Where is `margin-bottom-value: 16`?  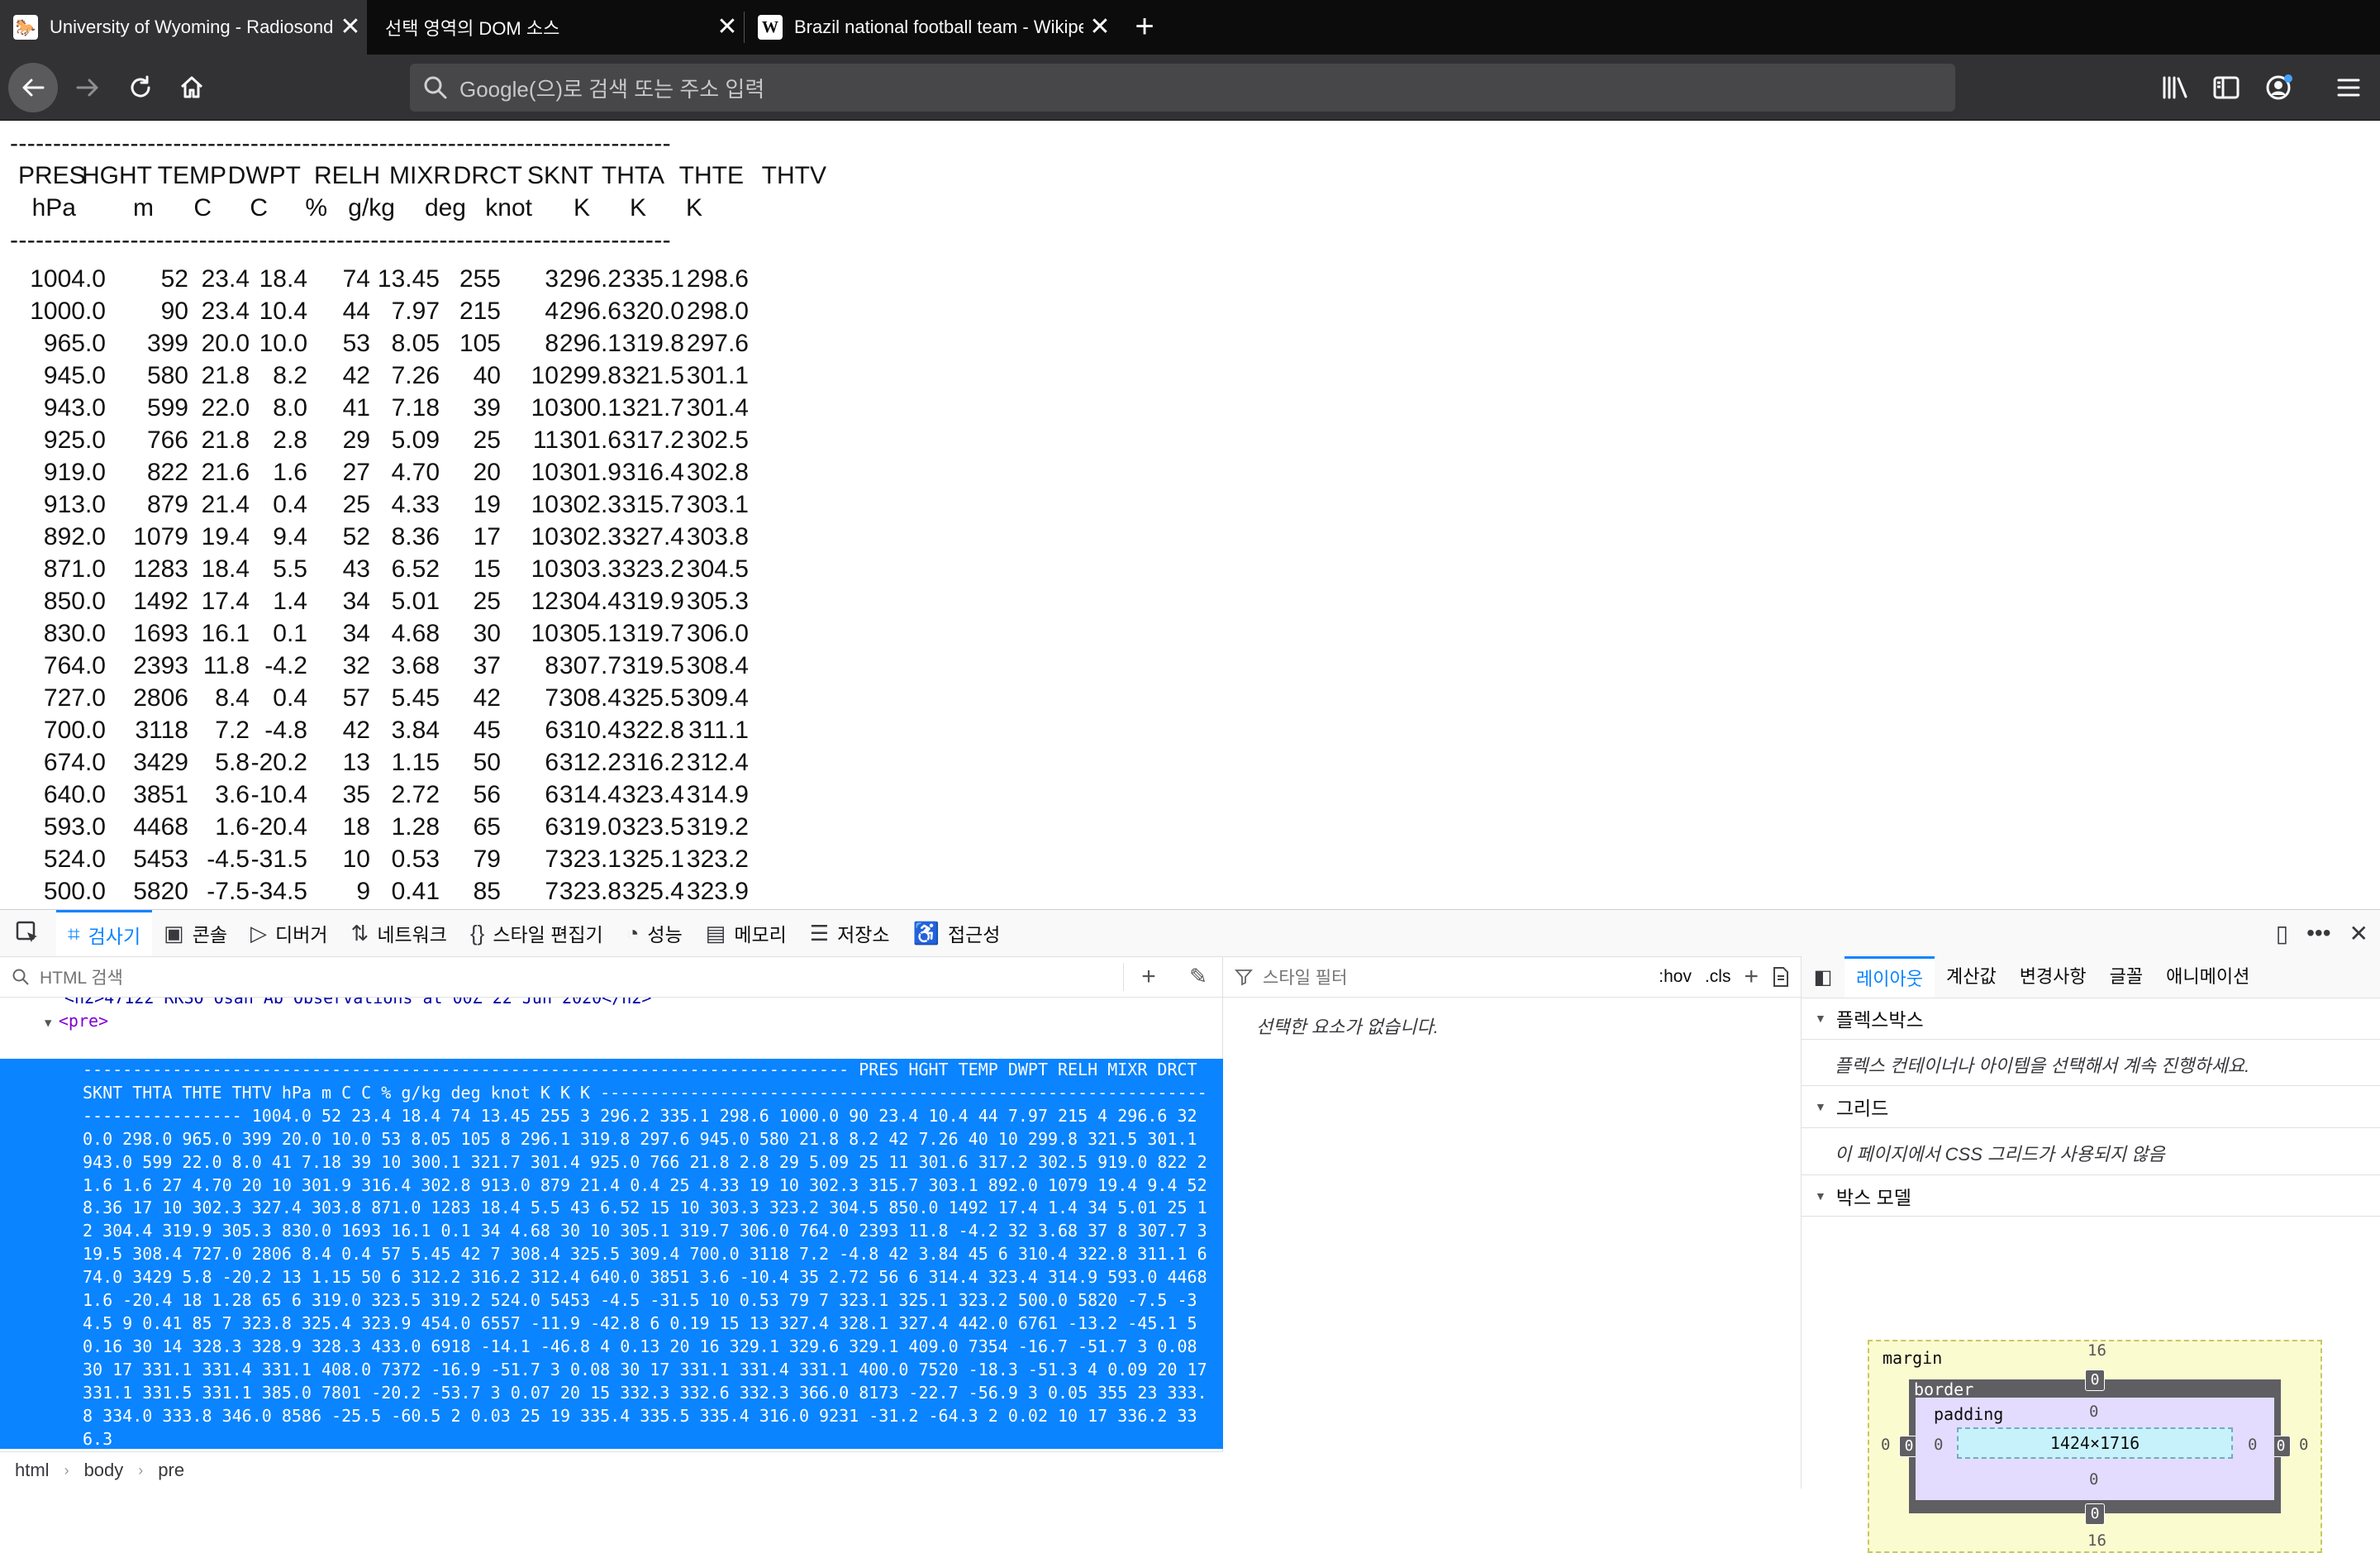
margin-bottom-value: 16 is located at coordinates (2096, 1541).